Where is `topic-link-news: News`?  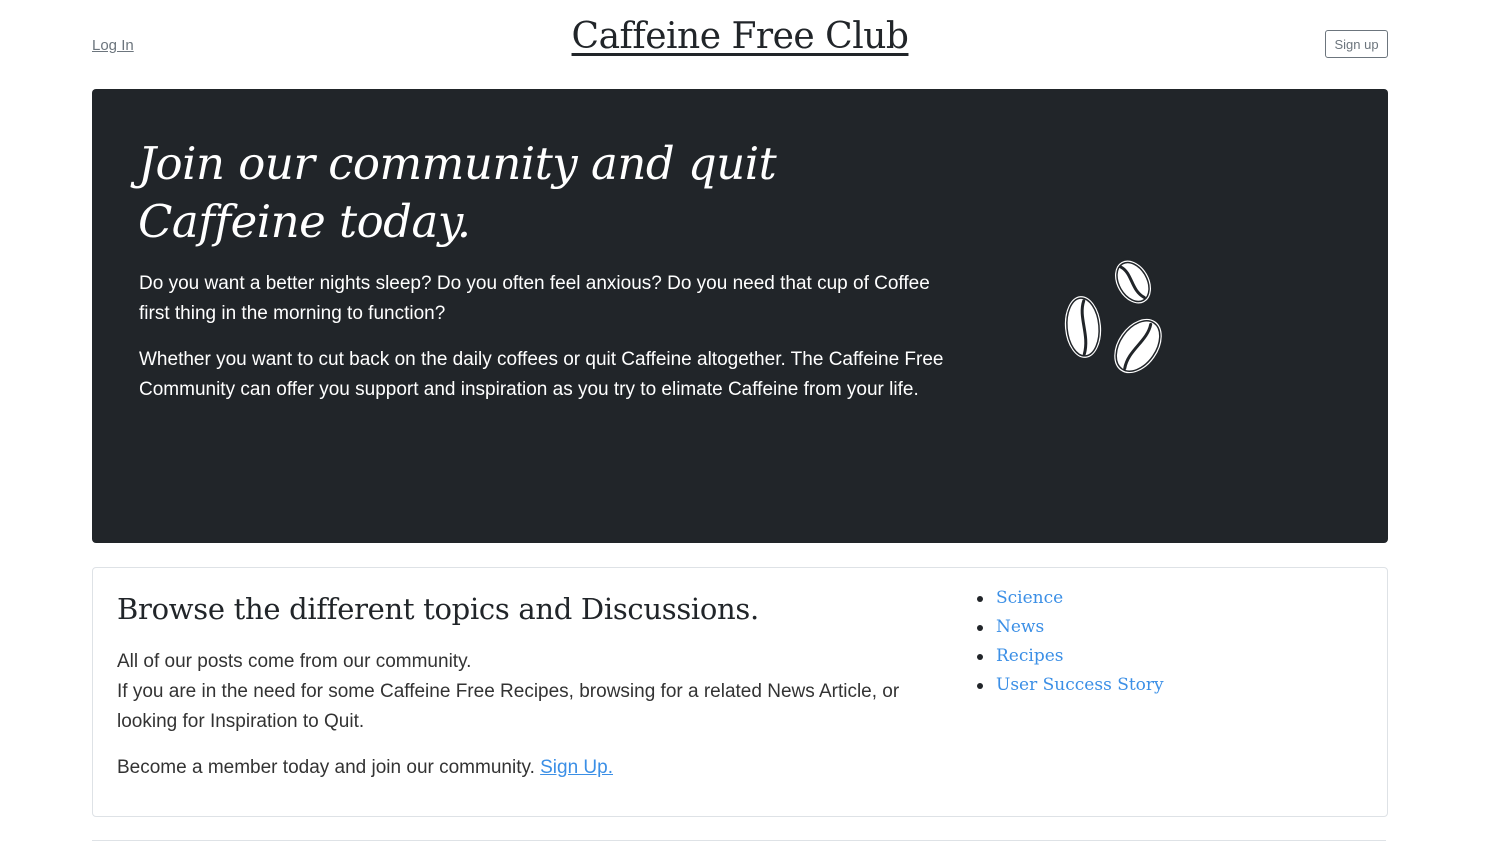 topic-link-news: News is located at coordinates (1068, 627).